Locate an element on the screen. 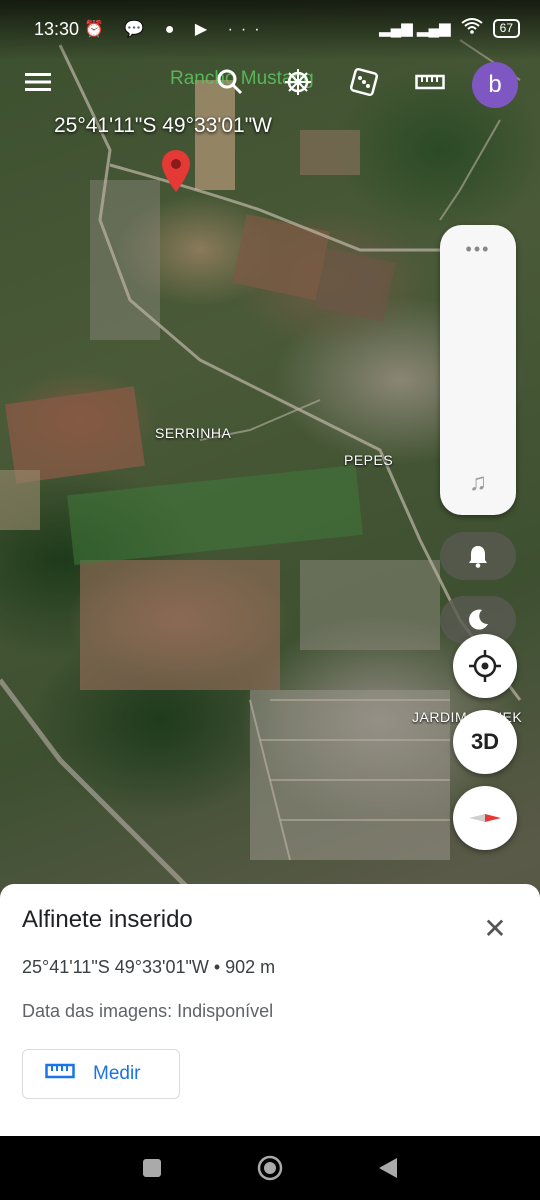 The height and width of the screenshot is (1200, 540). dice-icon is located at coordinates (364, 82).